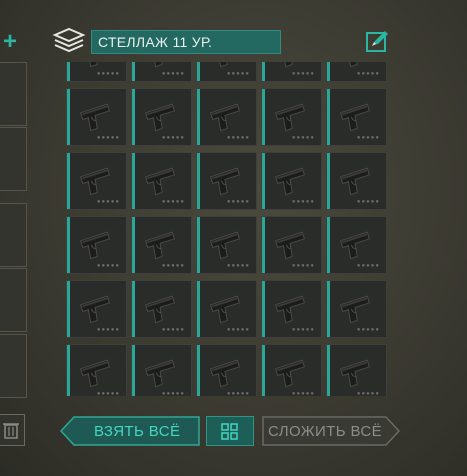  What do you see at coordinates (378, 41) in the screenshot?
I see `edit-pencil-icon` at bounding box center [378, 41].